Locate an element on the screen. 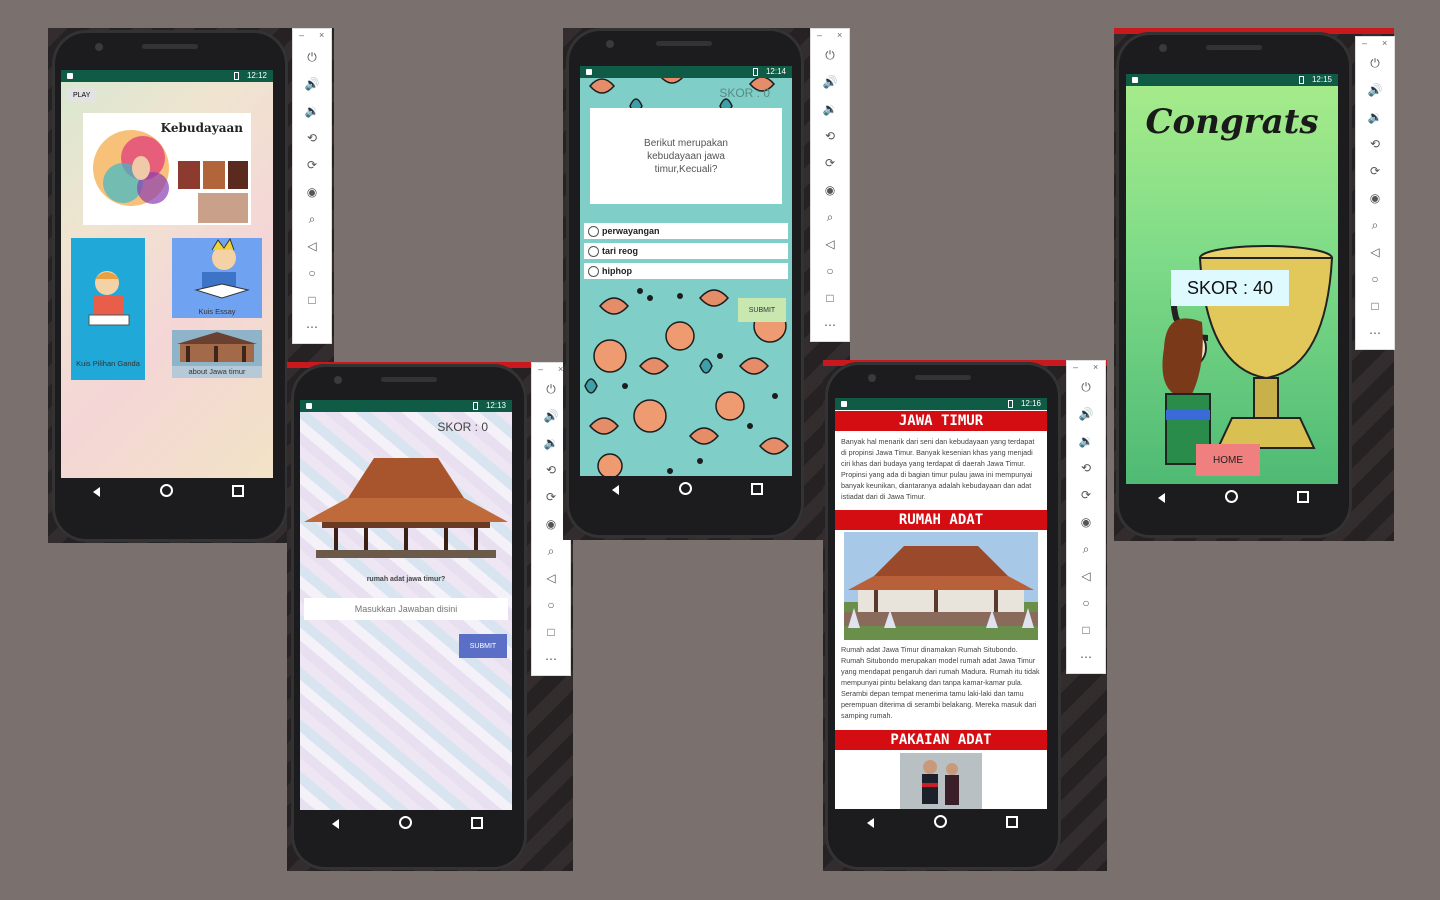 This screenshot has height=900, width=1440. boy-reading-icon is located at coordinates (222, 268).